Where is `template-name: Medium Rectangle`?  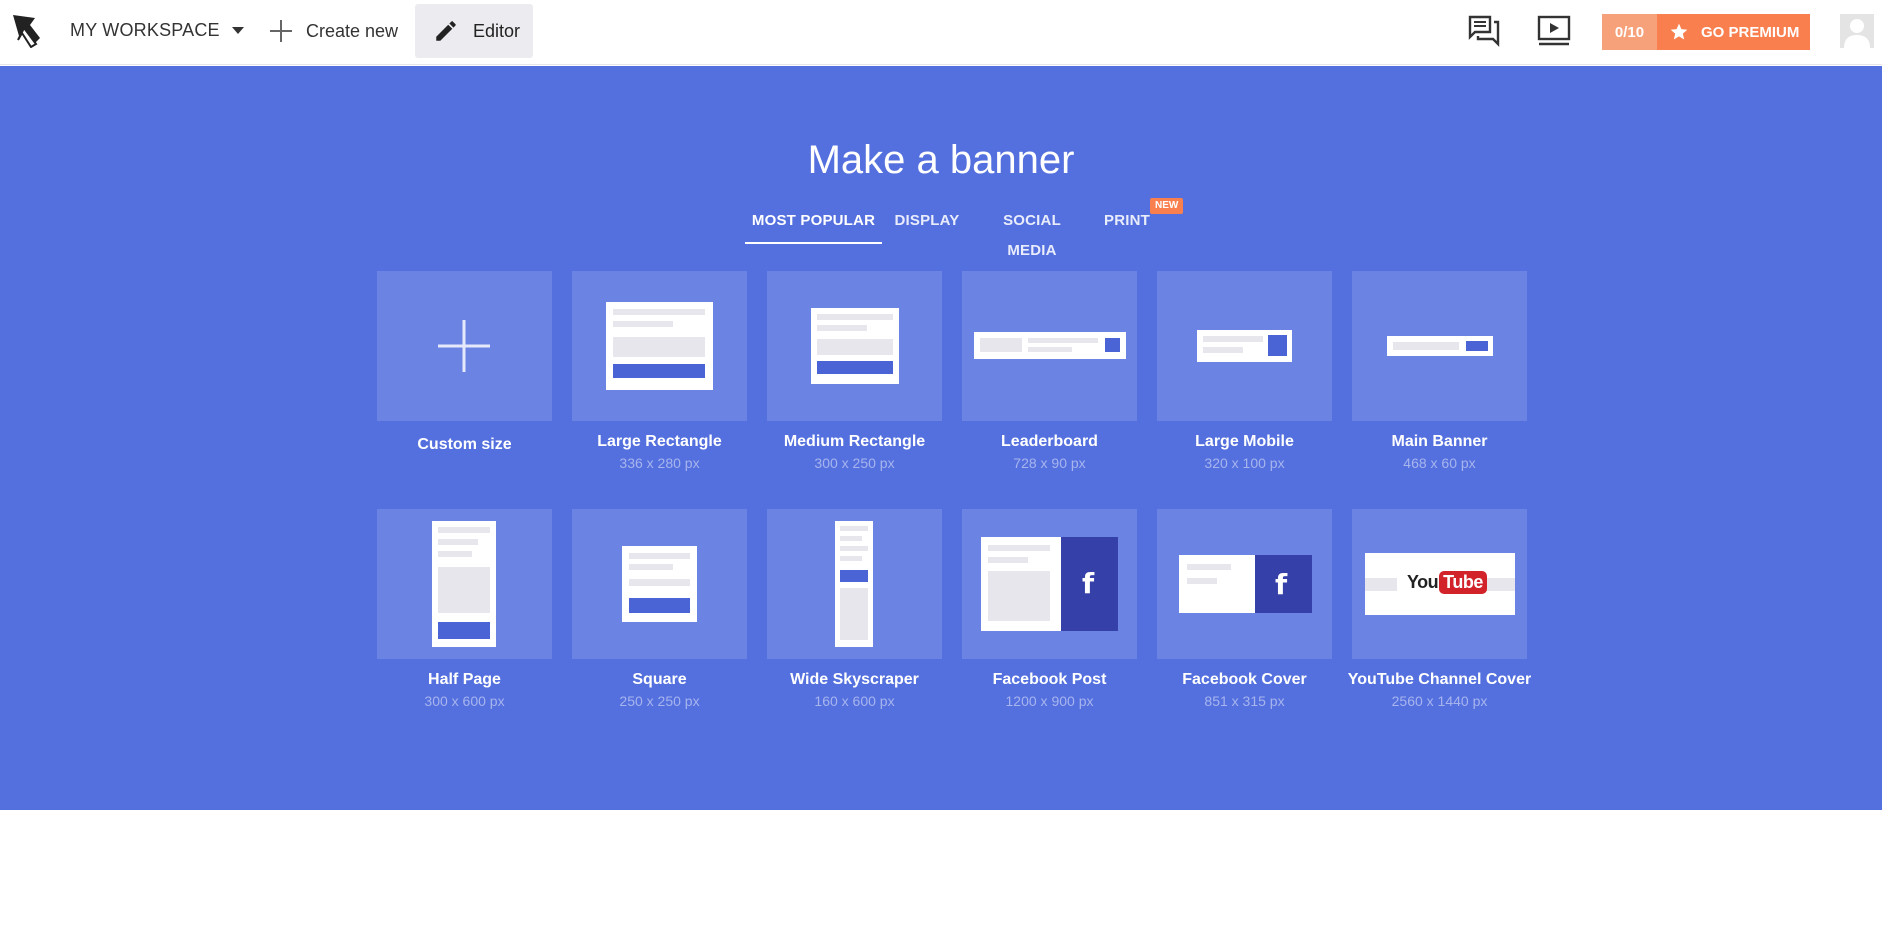
template-name: Medium Rectangle is located at coordinates (854, 441).